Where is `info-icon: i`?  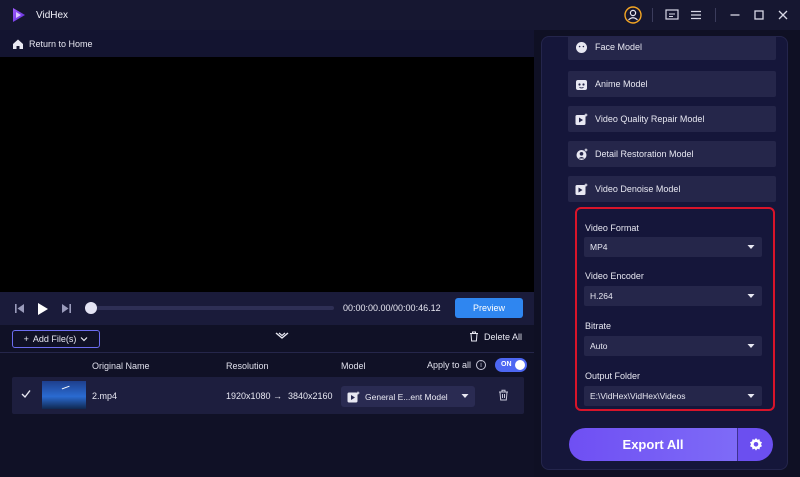 info-icon: i is located at coordinates (481, 365).